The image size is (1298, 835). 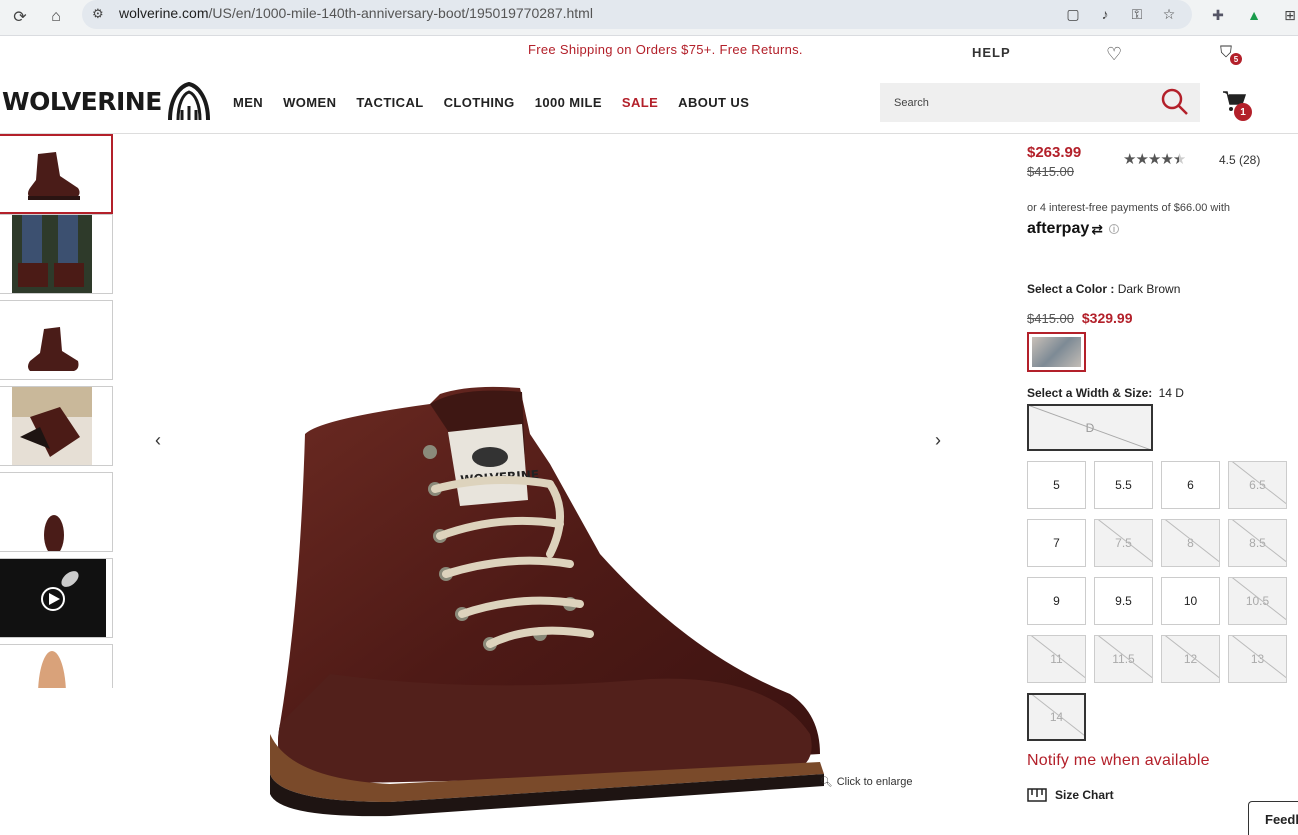 What do you see at coordinates (1239, 160) in the screenshot?
I see `rating-count: 4.5 (28)` at bounding box center [1239, 160].